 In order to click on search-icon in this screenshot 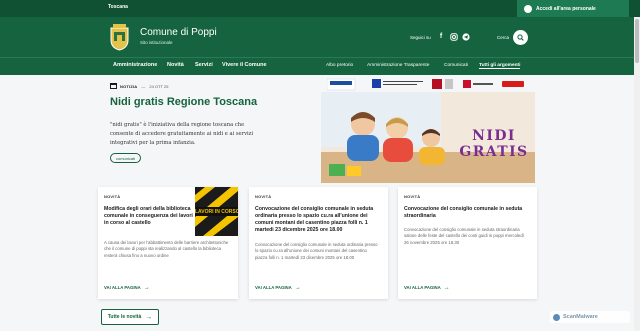, I will do `click(520, 37)`.